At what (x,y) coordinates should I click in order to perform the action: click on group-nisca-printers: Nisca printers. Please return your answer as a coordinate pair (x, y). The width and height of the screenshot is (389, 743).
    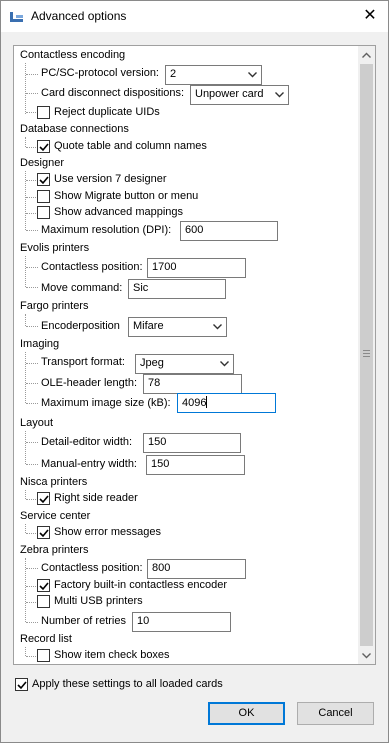
    Looking at the image, I should click on (54, 482).